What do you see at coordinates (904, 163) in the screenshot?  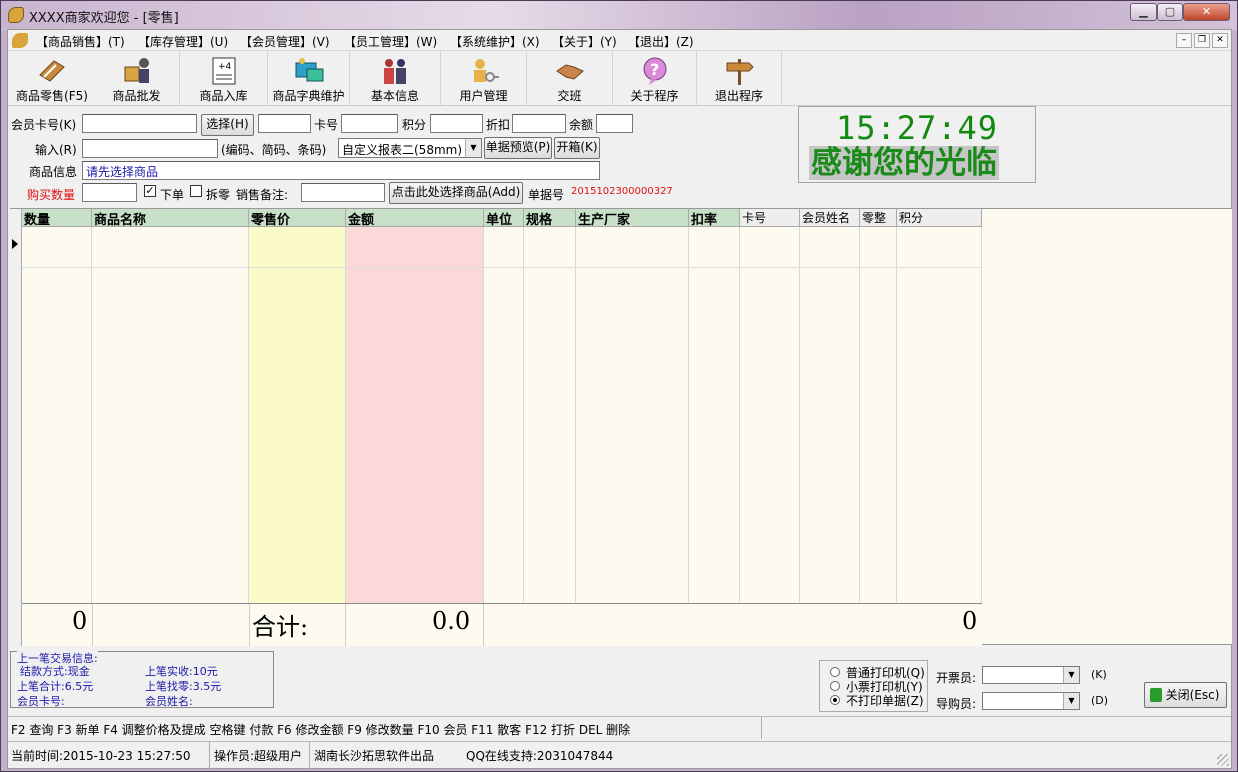 I see `welcome-message: 感谢您的光临` at bounding box center [904, 163].